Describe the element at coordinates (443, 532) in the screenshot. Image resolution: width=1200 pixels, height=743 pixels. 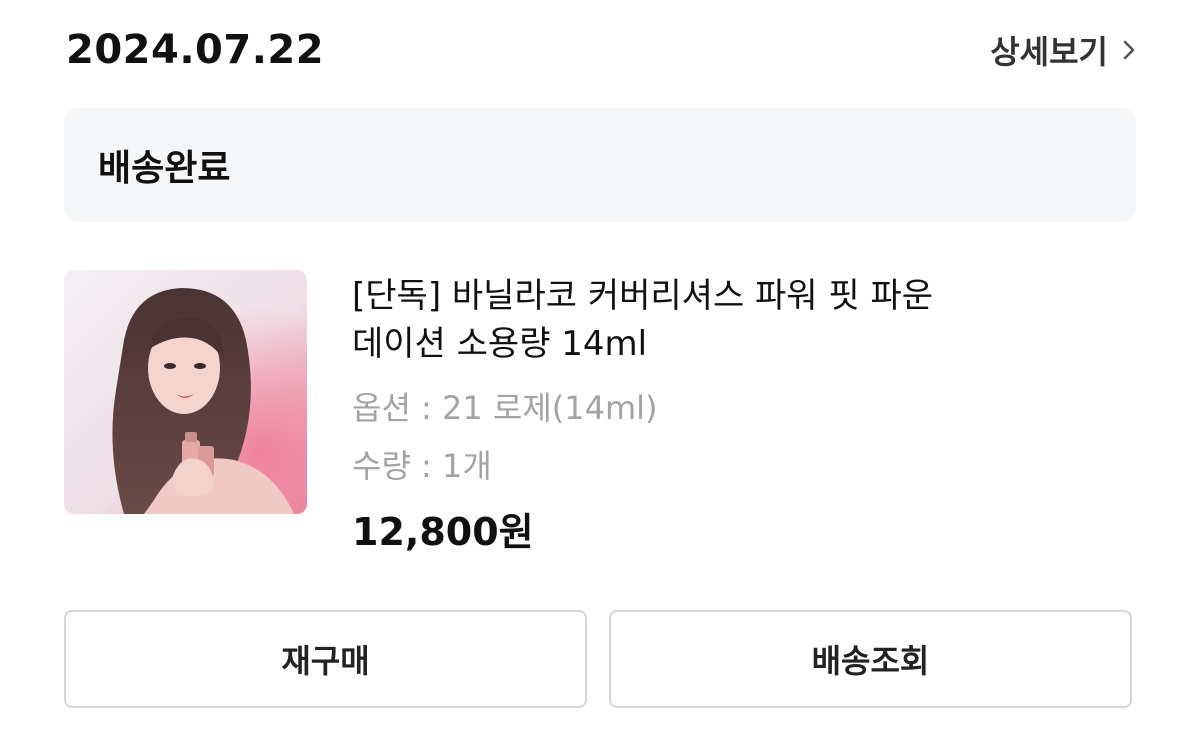
I see `product-price: 12,800원` at that location.